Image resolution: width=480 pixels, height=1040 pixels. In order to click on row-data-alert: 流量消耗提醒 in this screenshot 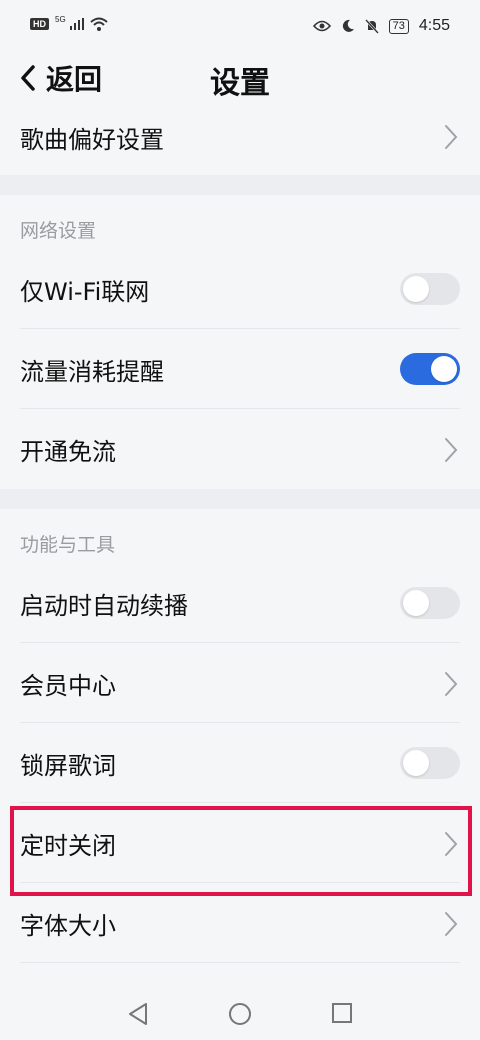, I will do `click(240, 369)`.